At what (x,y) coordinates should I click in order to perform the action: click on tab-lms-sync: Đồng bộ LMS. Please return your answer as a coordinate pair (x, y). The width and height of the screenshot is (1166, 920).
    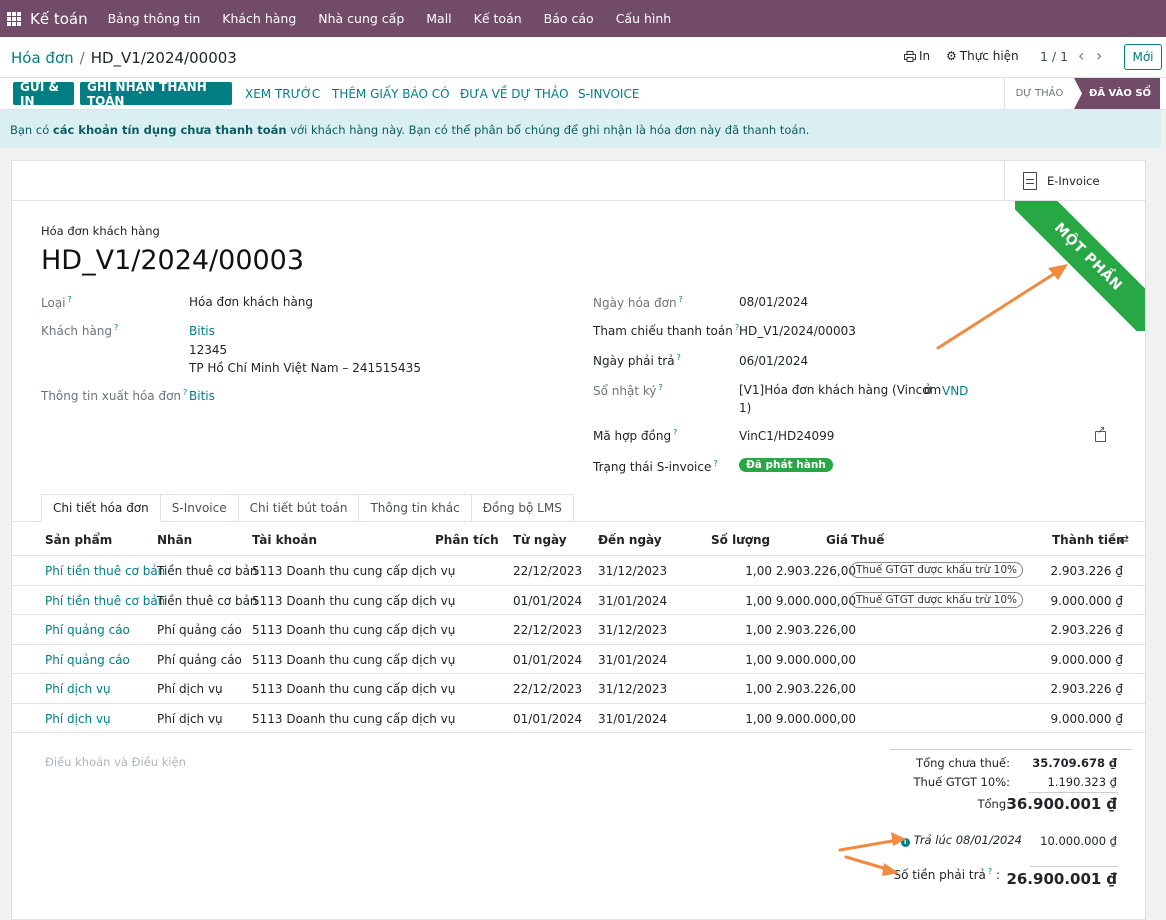
    Looking at the image, I should click on (522, 508).